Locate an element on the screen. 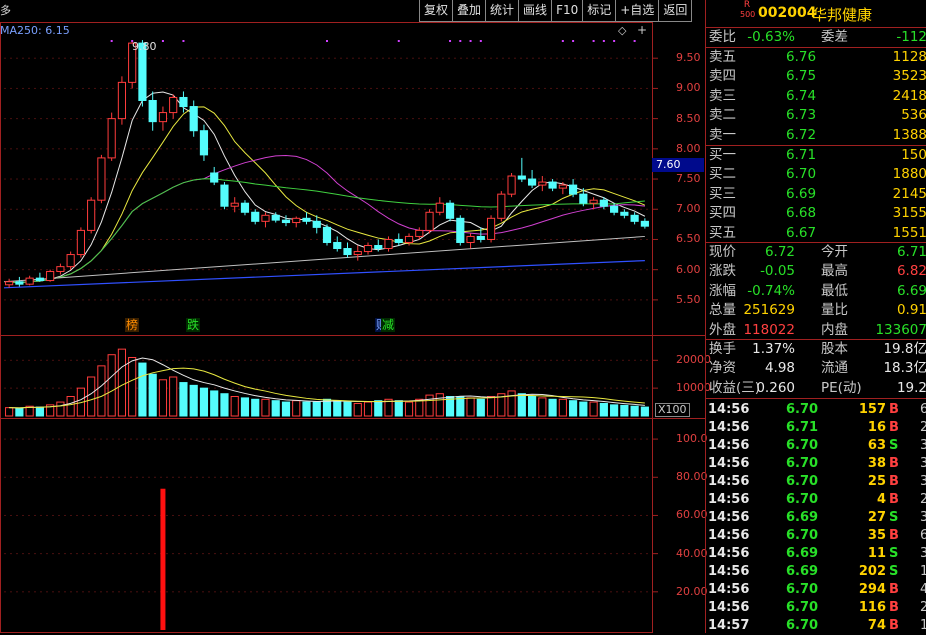  diamond-icon: ◇ is located at coordinates (622, 30).